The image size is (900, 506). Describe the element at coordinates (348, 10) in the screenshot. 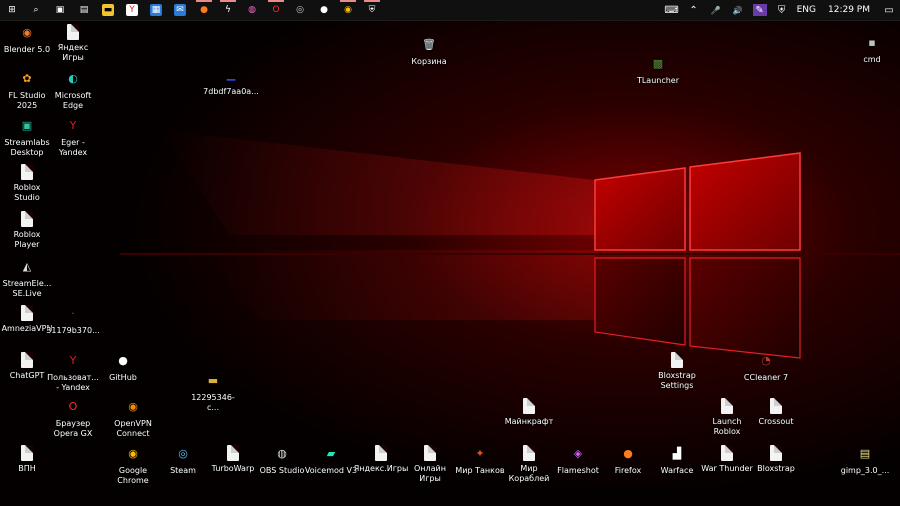

I see `taskbar-button: ◉` at that location.